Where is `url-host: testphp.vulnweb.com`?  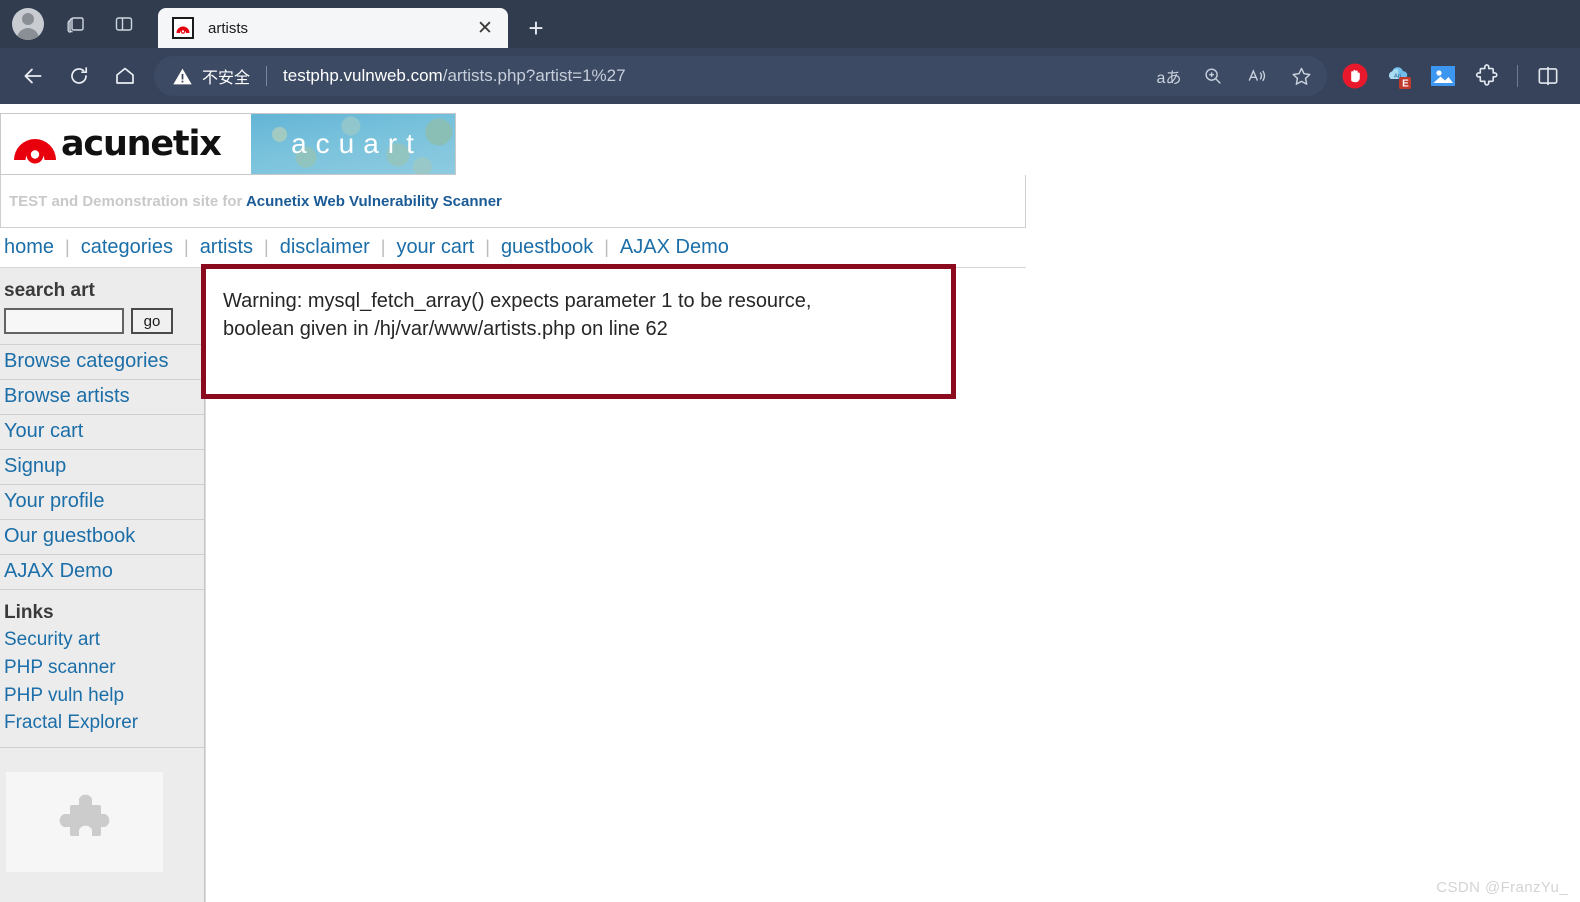
url-host: testphp.vulnweb.com is located at coordinates (363, 75).